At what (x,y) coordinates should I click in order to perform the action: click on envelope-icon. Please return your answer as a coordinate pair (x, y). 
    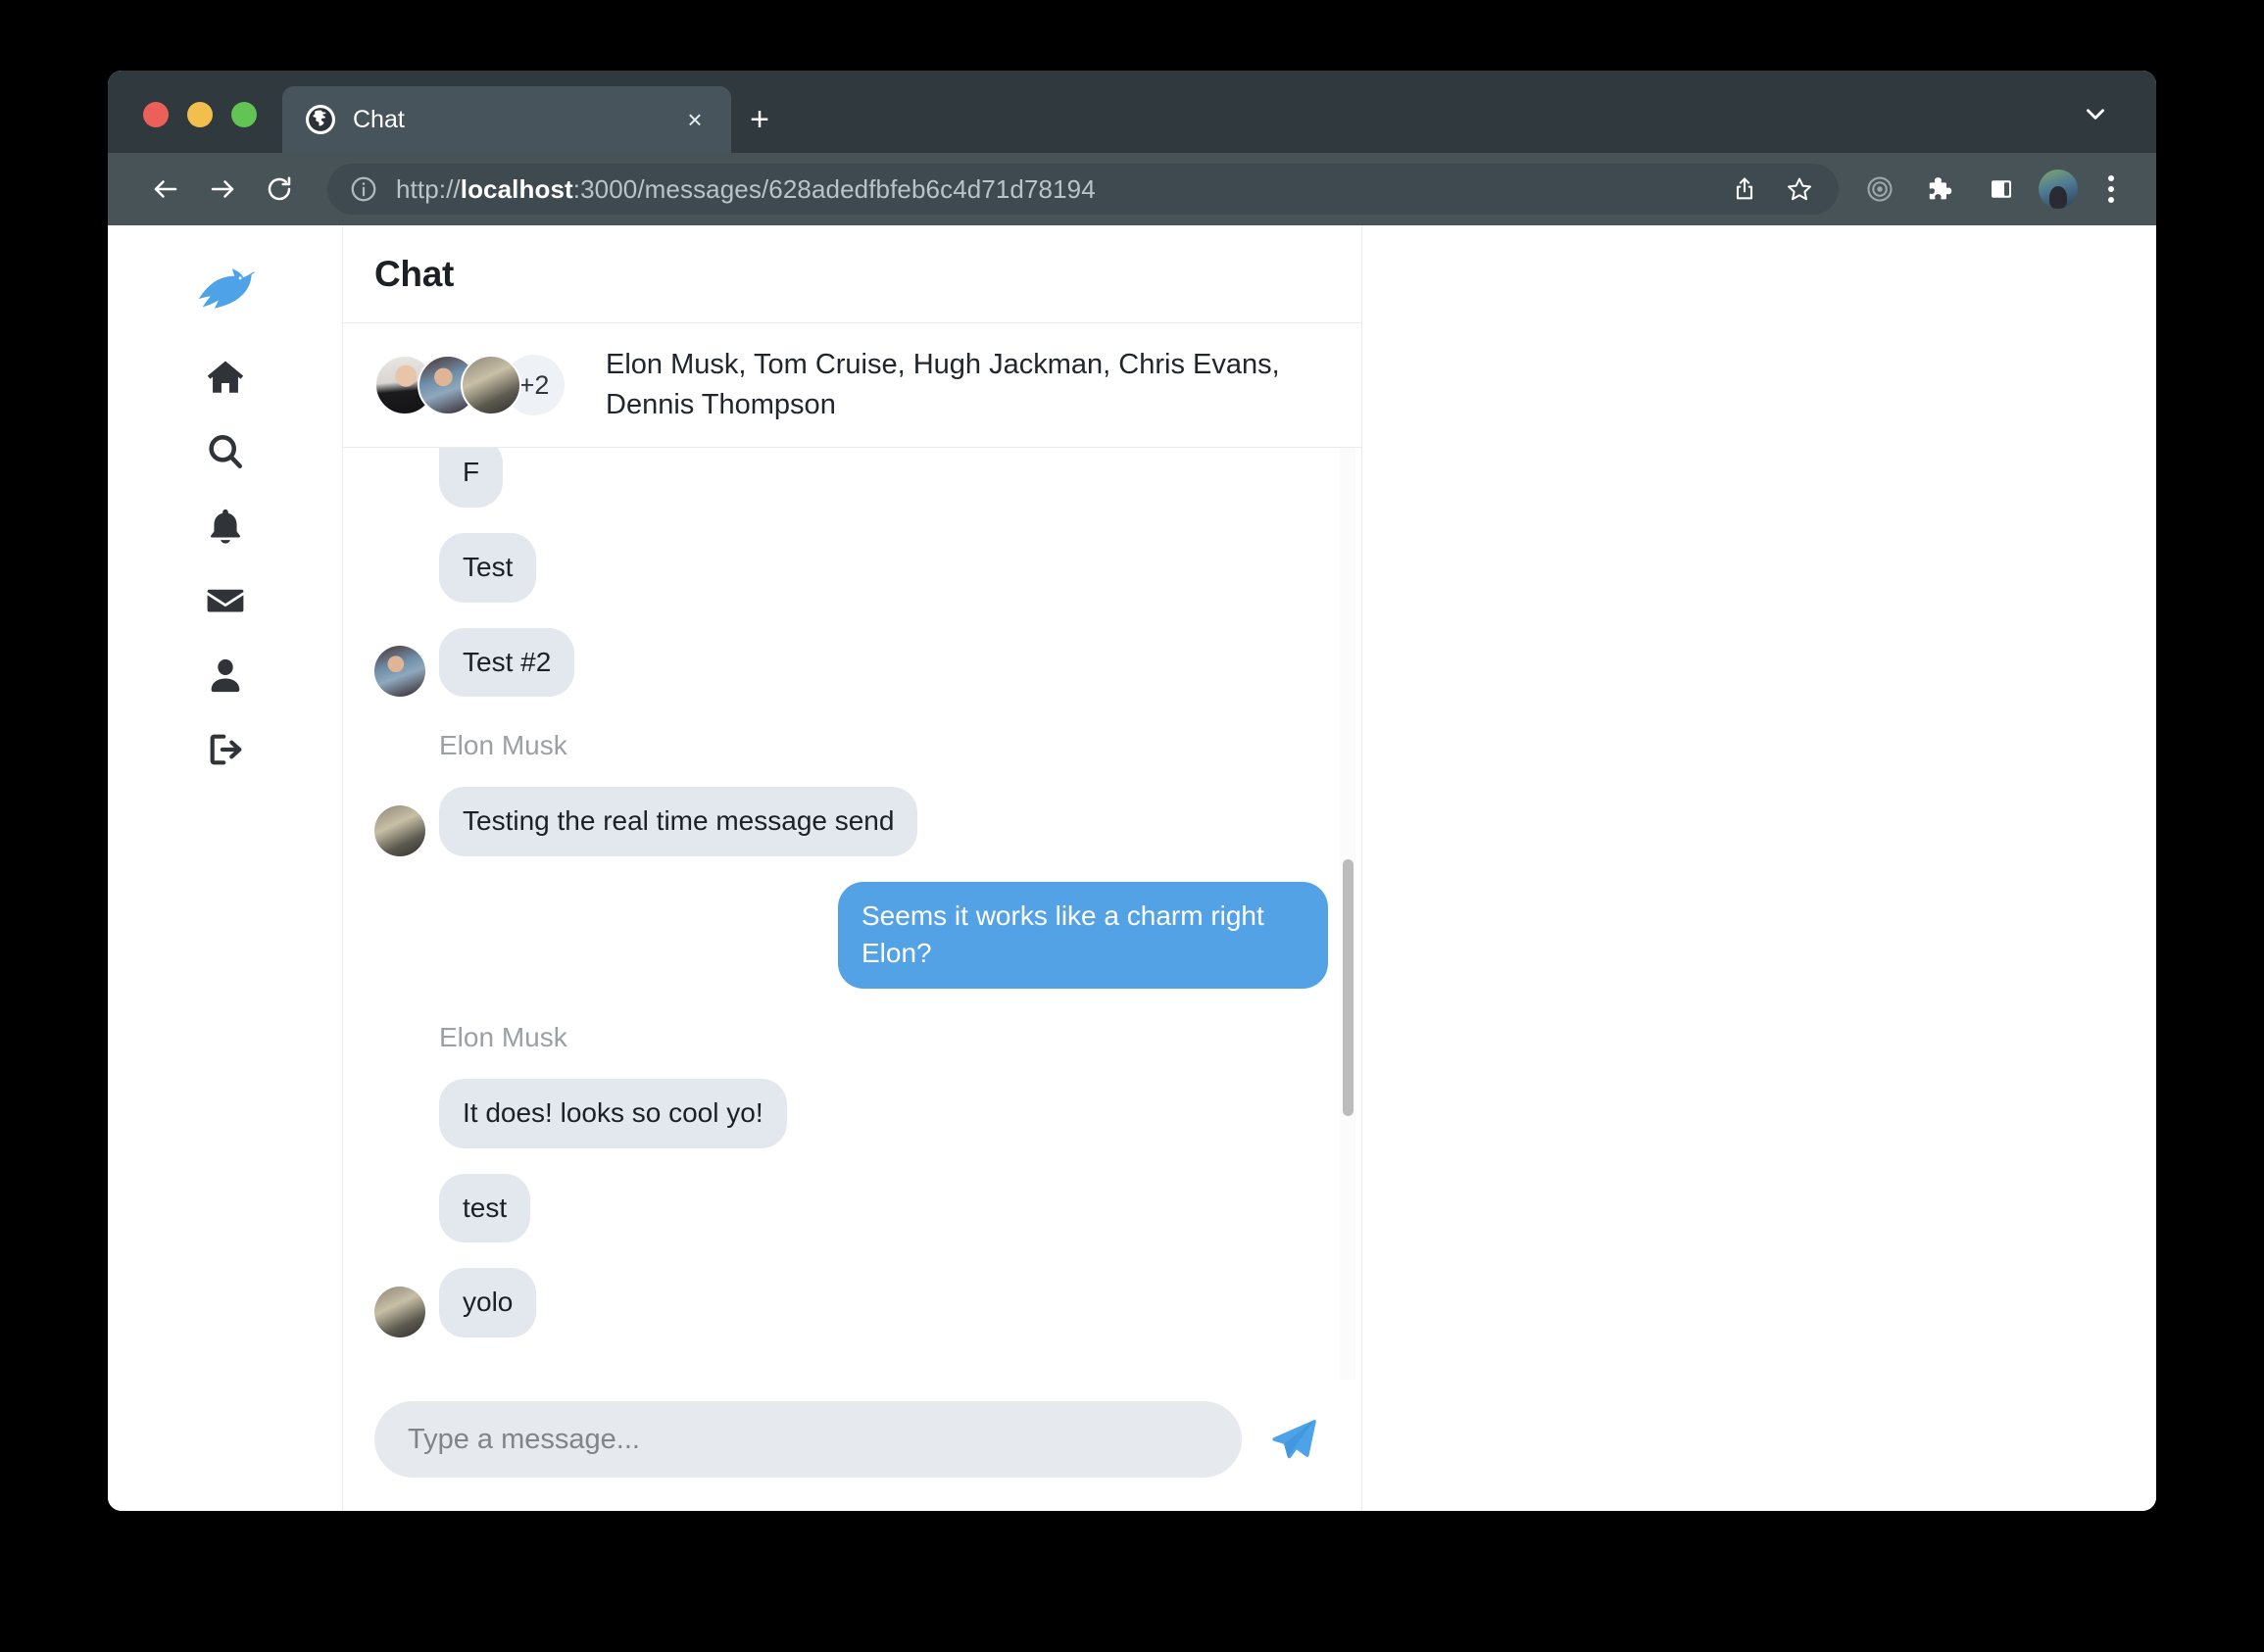
    Looking at the image, I should click on (225, 600).